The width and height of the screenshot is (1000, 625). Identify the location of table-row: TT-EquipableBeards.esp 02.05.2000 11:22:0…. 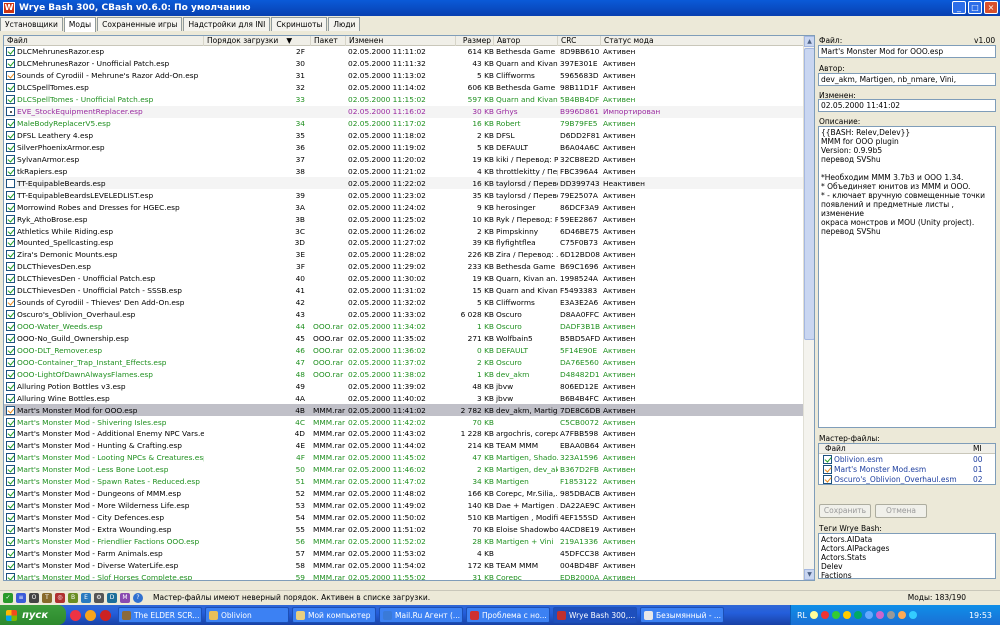
(404, 183).